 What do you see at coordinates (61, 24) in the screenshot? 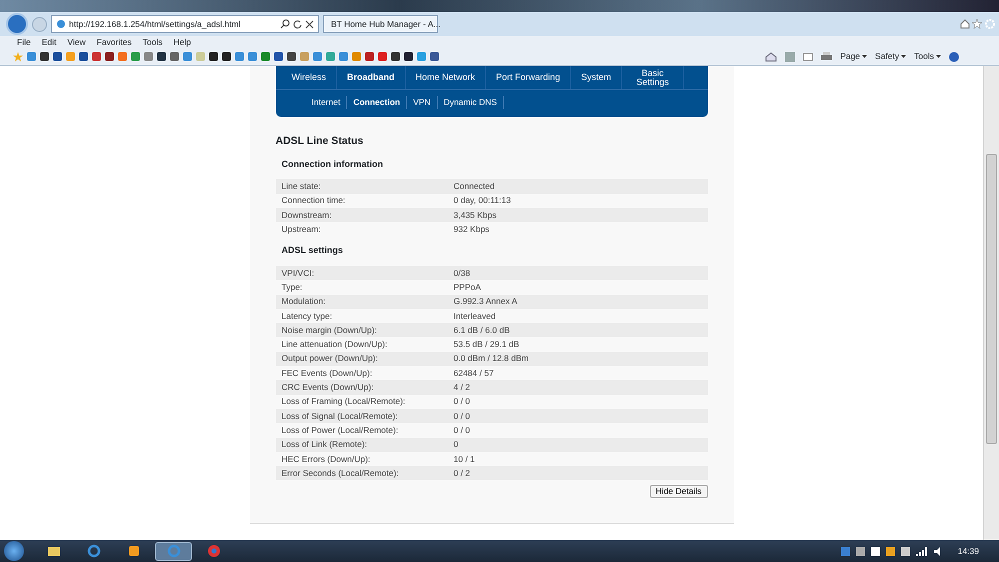
I see `page-icon` at bounding box center [61, 24].